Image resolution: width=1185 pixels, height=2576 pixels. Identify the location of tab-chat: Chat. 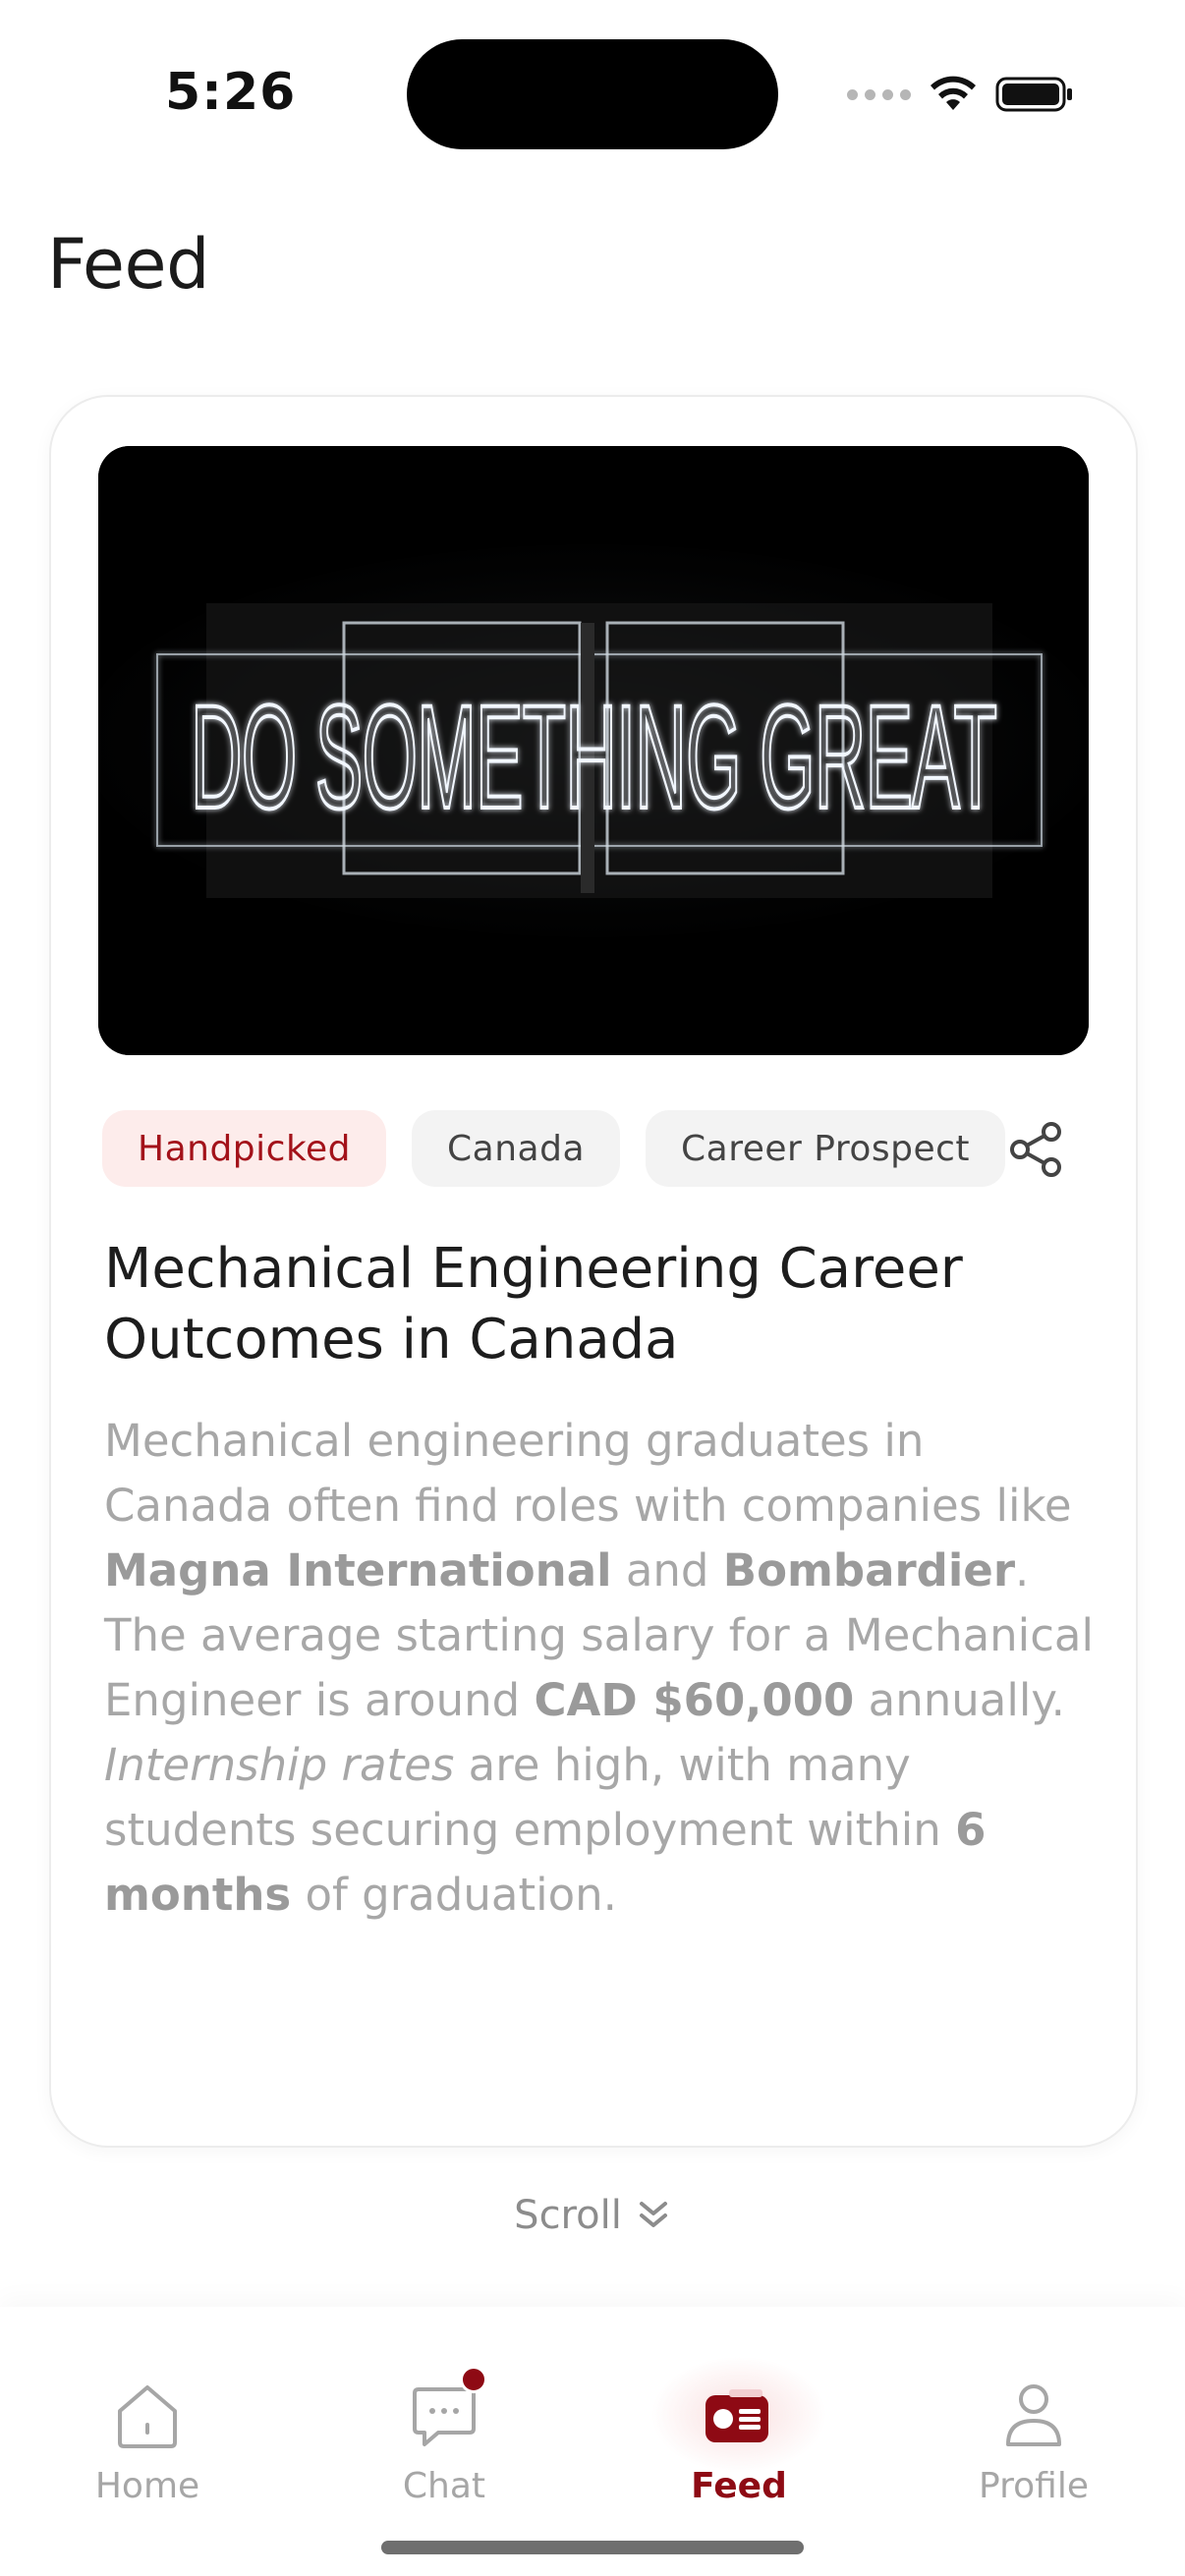
(444, 2436).